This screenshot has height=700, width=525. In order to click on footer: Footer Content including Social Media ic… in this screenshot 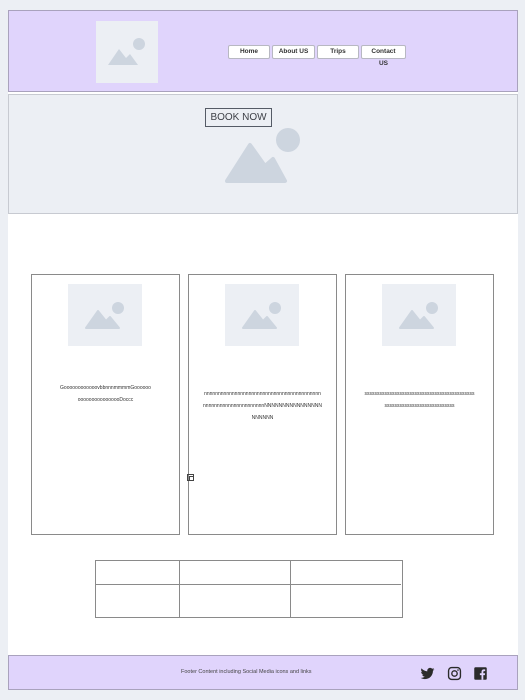, I will do `click(263, 672)`.